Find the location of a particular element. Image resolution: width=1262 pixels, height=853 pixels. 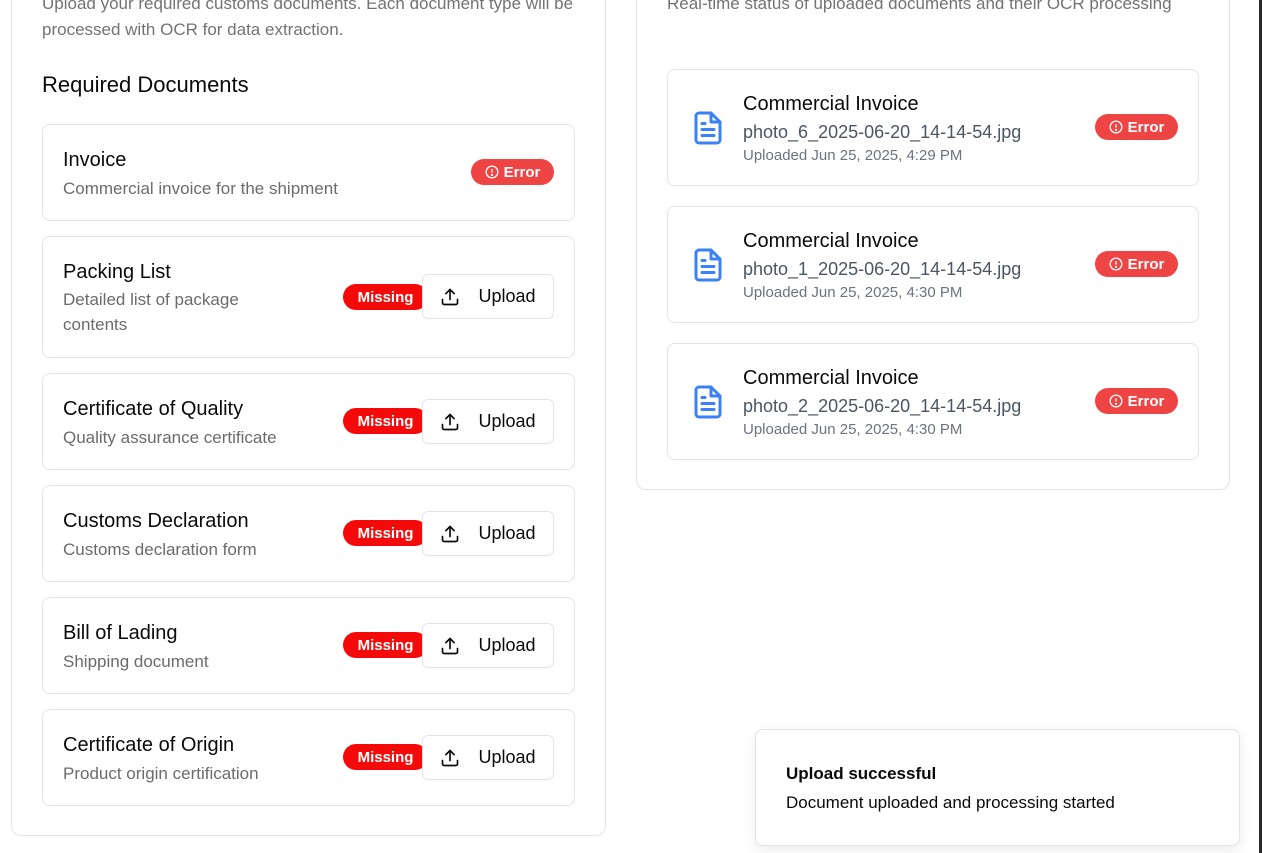

upload-button-certificate-of-origin: Upload is located at coordinates (488, 757).